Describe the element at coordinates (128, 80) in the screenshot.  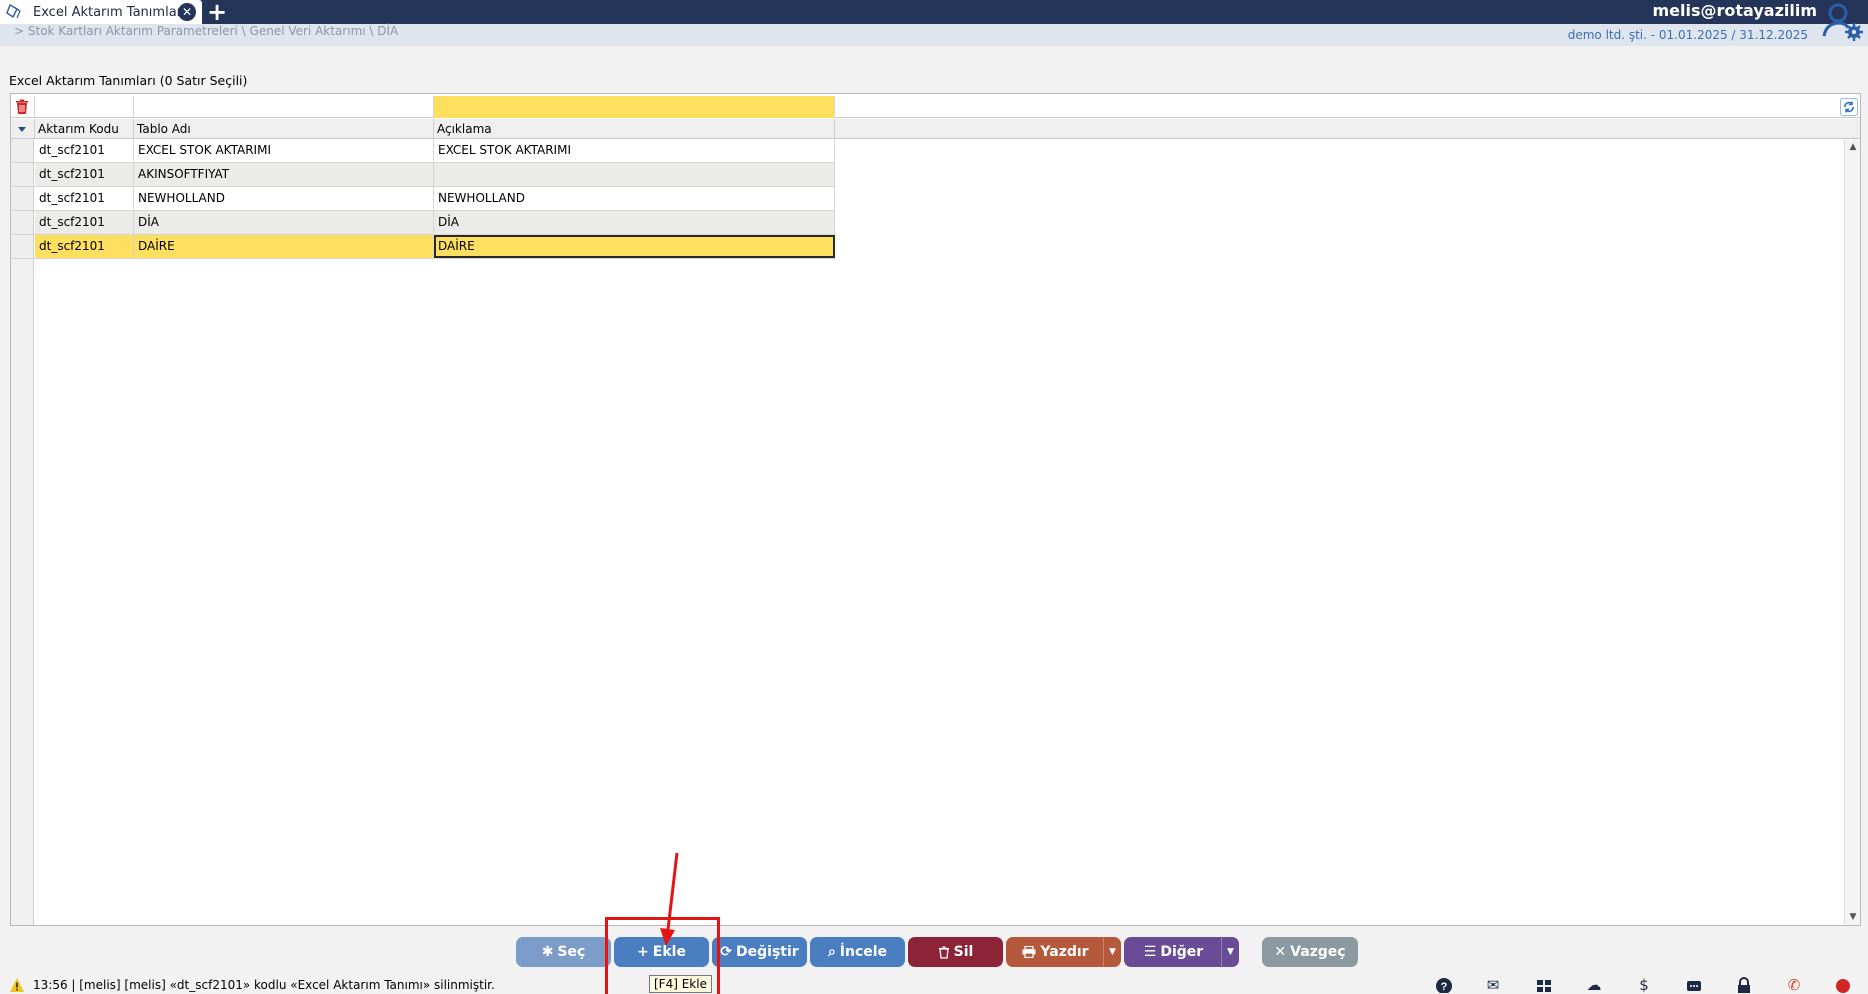
I see `grid-title: Excel Aktarım Tanımları (0 Satır Seçili)` at that location.